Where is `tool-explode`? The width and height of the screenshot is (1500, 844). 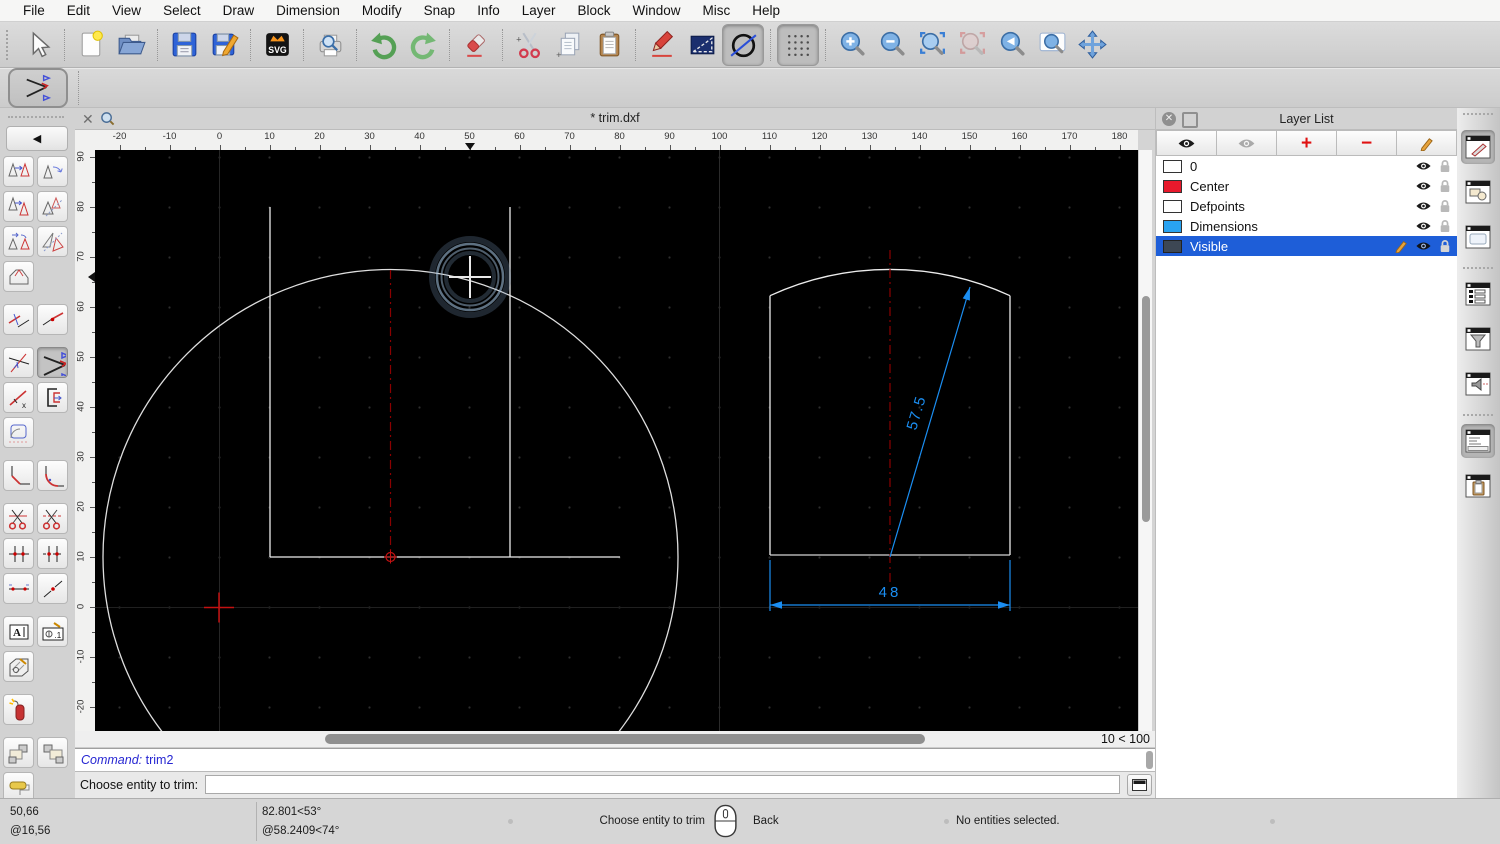 tool-explode is located at coordinates (18, 709).